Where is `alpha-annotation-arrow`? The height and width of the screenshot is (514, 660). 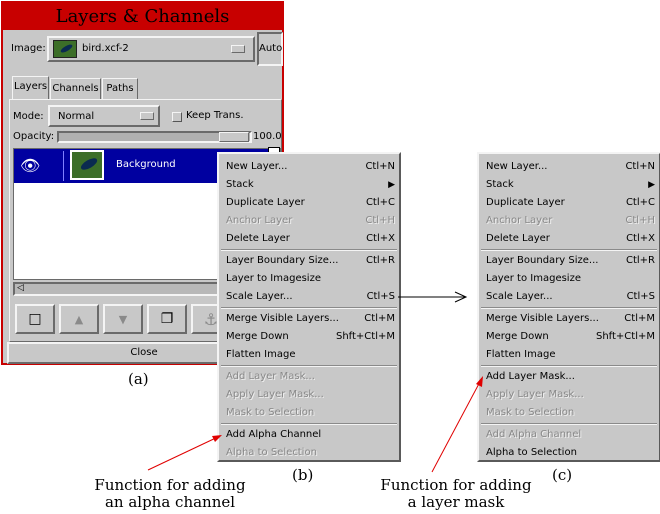
alpha-annotation-arrow is located at coordinates (184, 453).